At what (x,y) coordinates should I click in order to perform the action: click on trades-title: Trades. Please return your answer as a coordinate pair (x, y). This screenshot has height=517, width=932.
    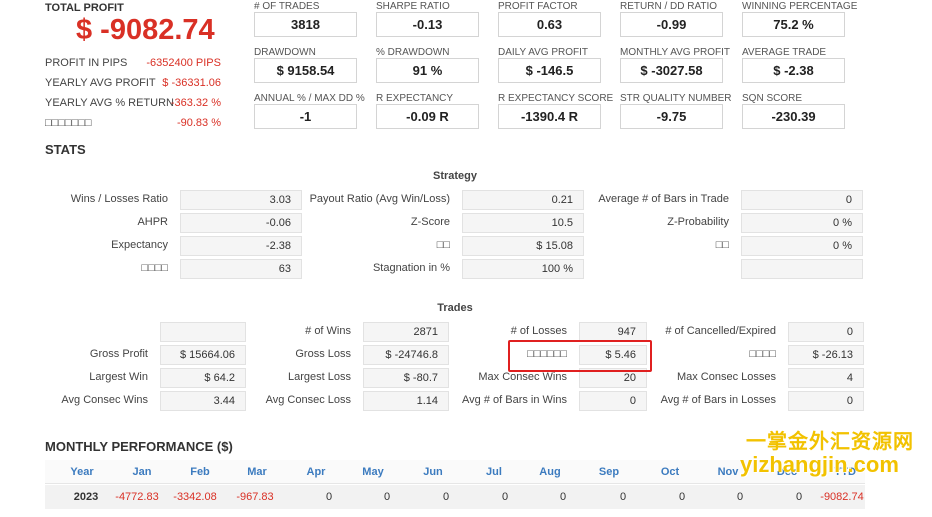
    Looking at the image, I should click on (455, 308).